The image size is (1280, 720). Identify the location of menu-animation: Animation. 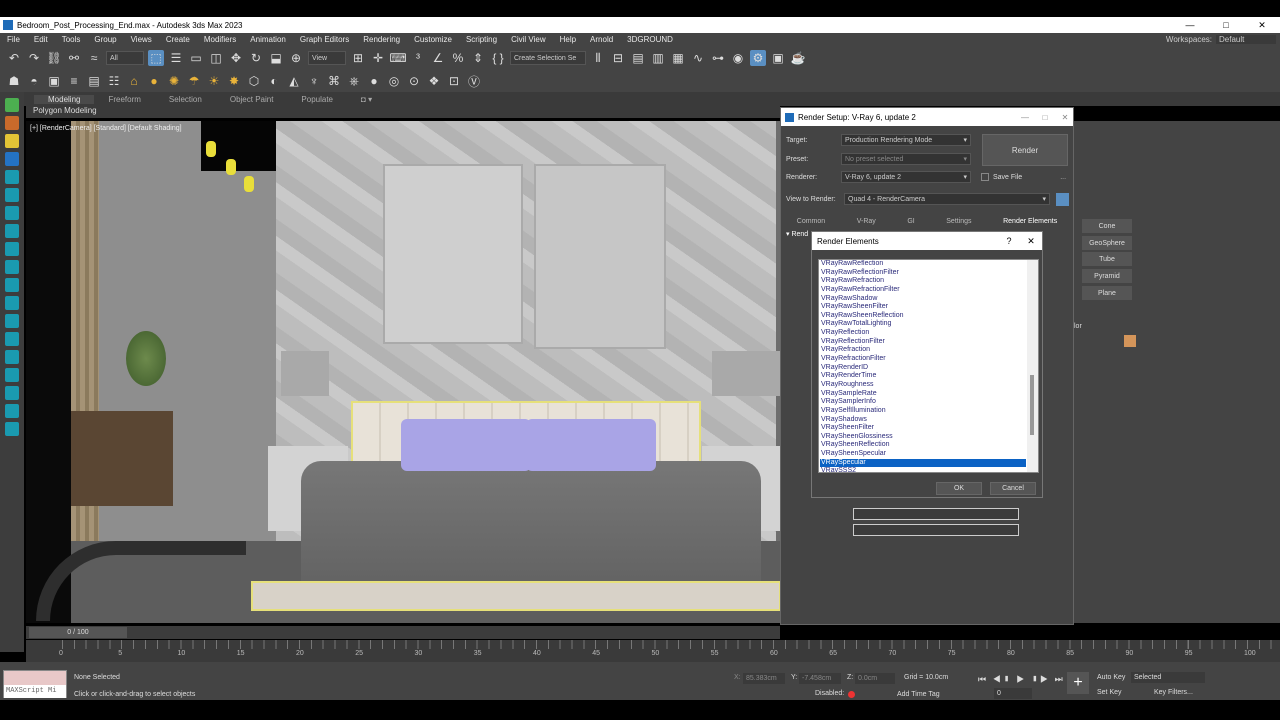
(268, 39).